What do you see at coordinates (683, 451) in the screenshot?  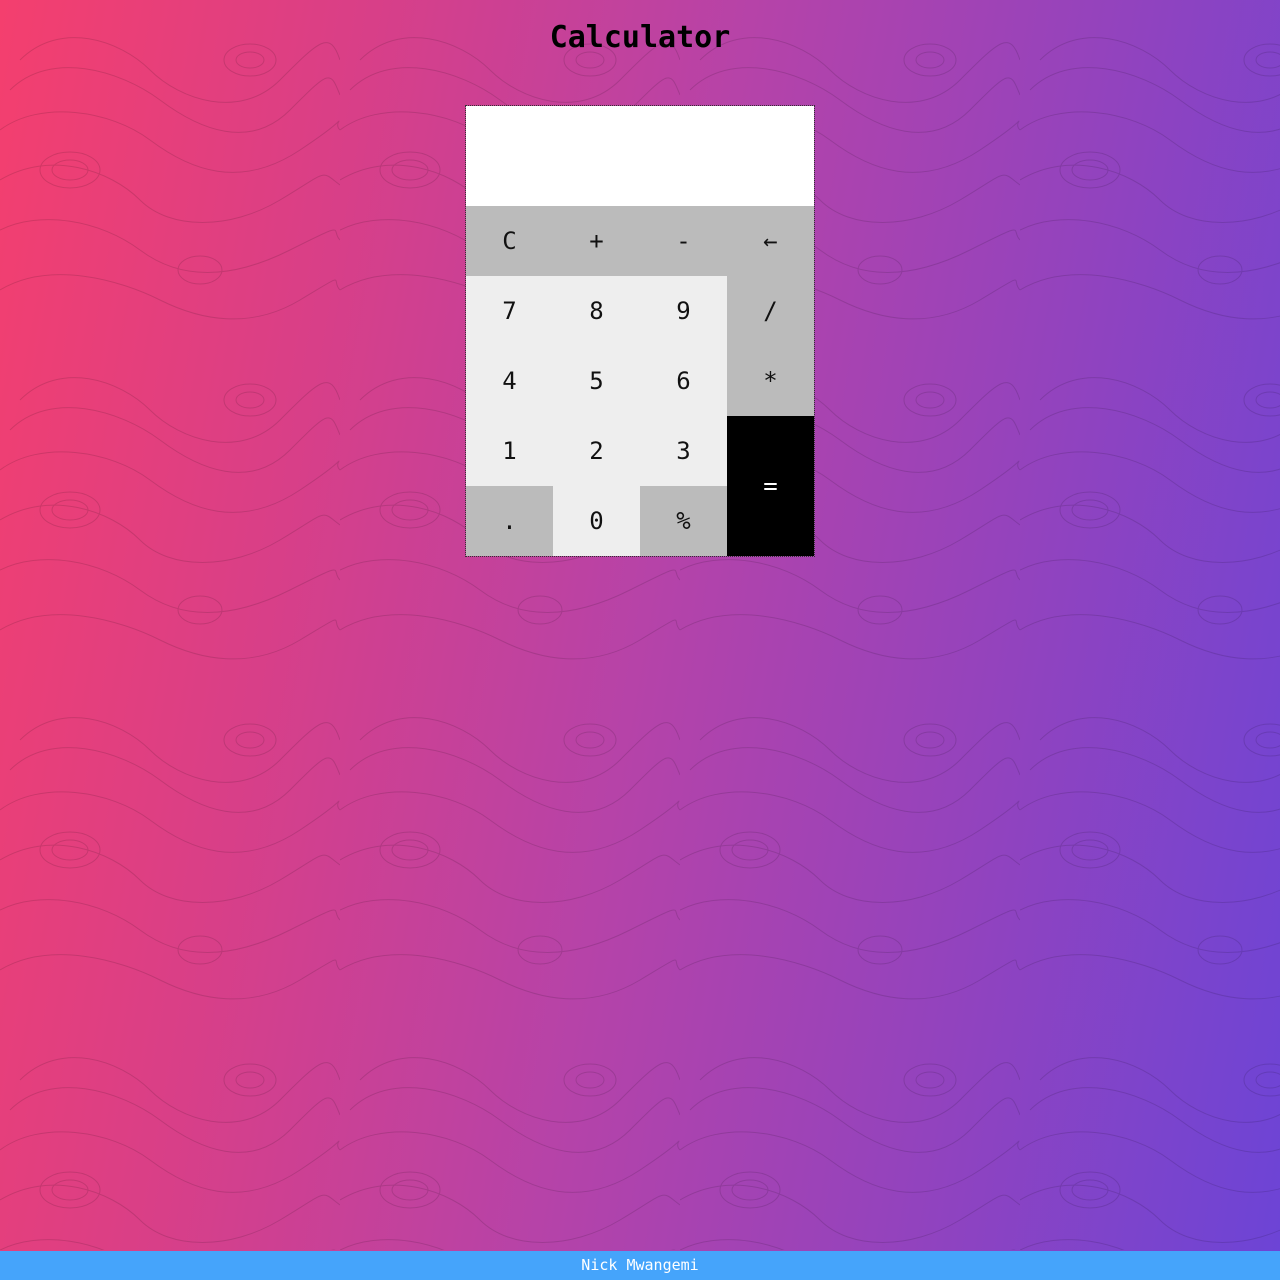 I see `digit-3-button: 3` at bounding box center [683, 451].